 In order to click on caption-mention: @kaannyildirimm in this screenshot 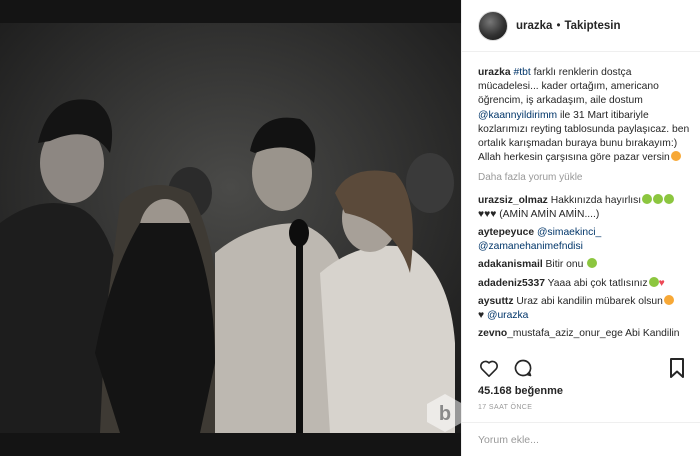, I will do `click(517, 115)`.